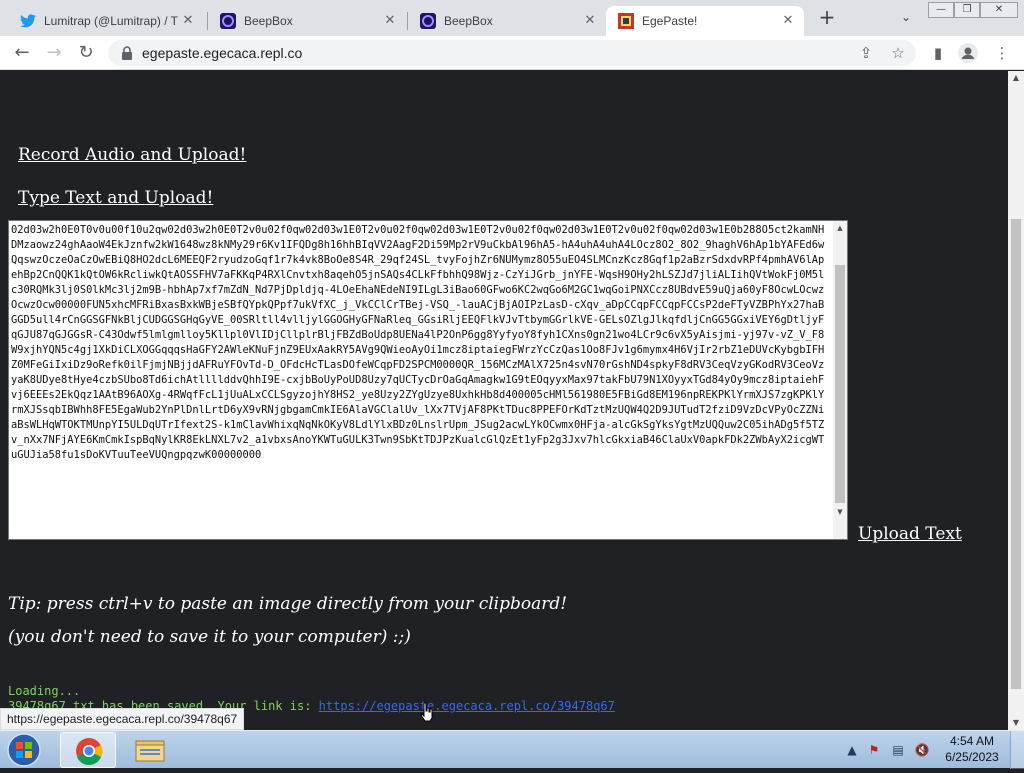 The image size is (1024, 773). Describe the element at coordinates (866, 53) in the screenshot. I see `share-icon: ⇪` at that location.